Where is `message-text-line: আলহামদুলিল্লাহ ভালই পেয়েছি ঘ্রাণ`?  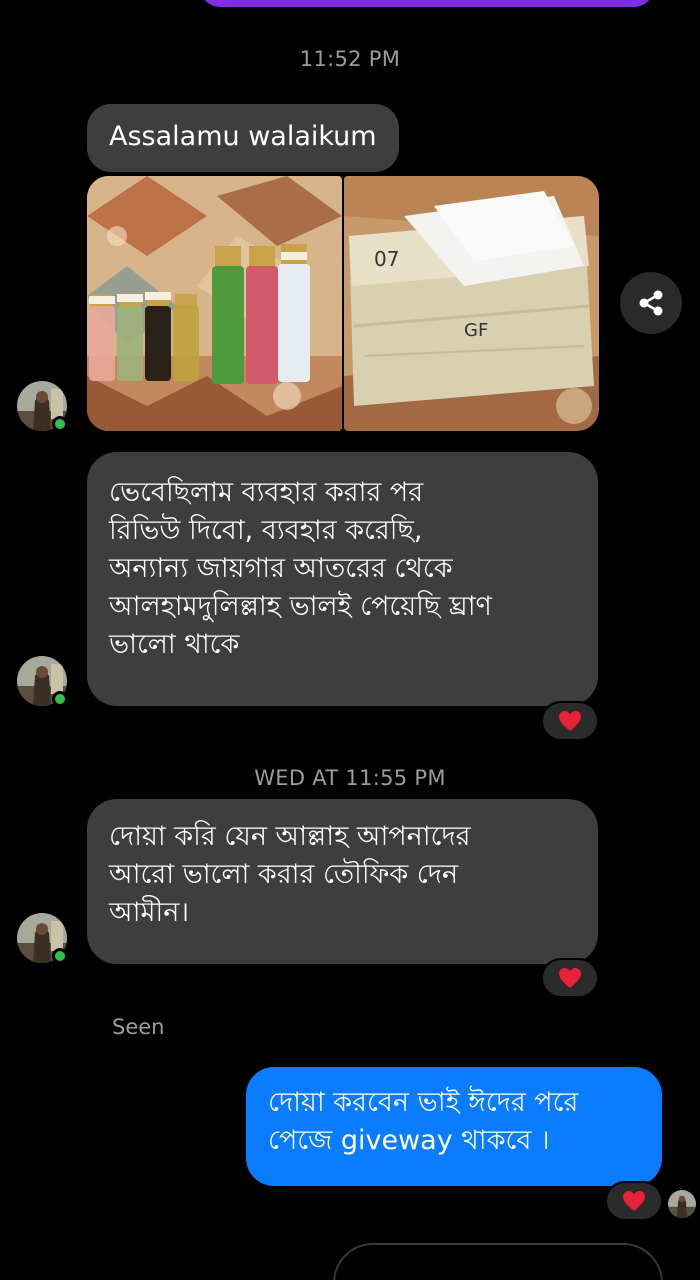 message-text-line: আলহামদুলিল্লাহ ভালই পেয়েছি ঘ্রাণ is located at coordinates (300, 606).